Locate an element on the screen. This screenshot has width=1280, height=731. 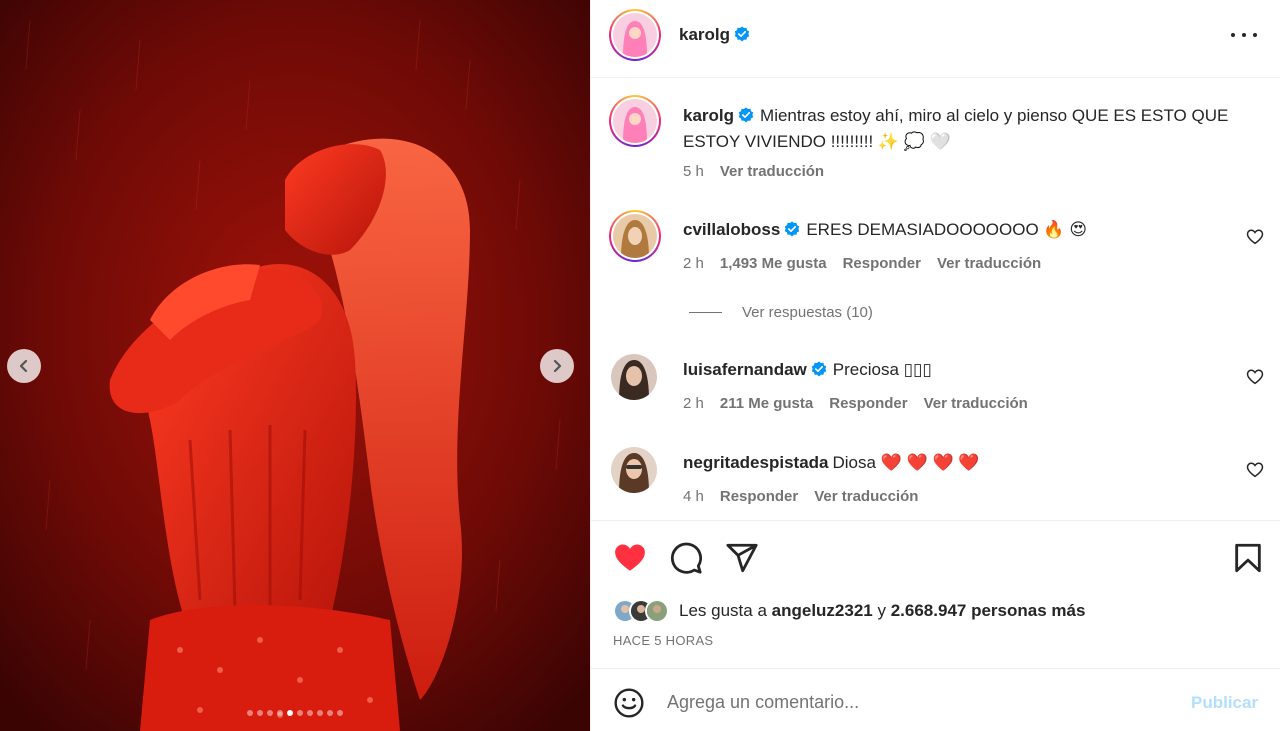
carousel-next-button is located at coordinates (557, 366).